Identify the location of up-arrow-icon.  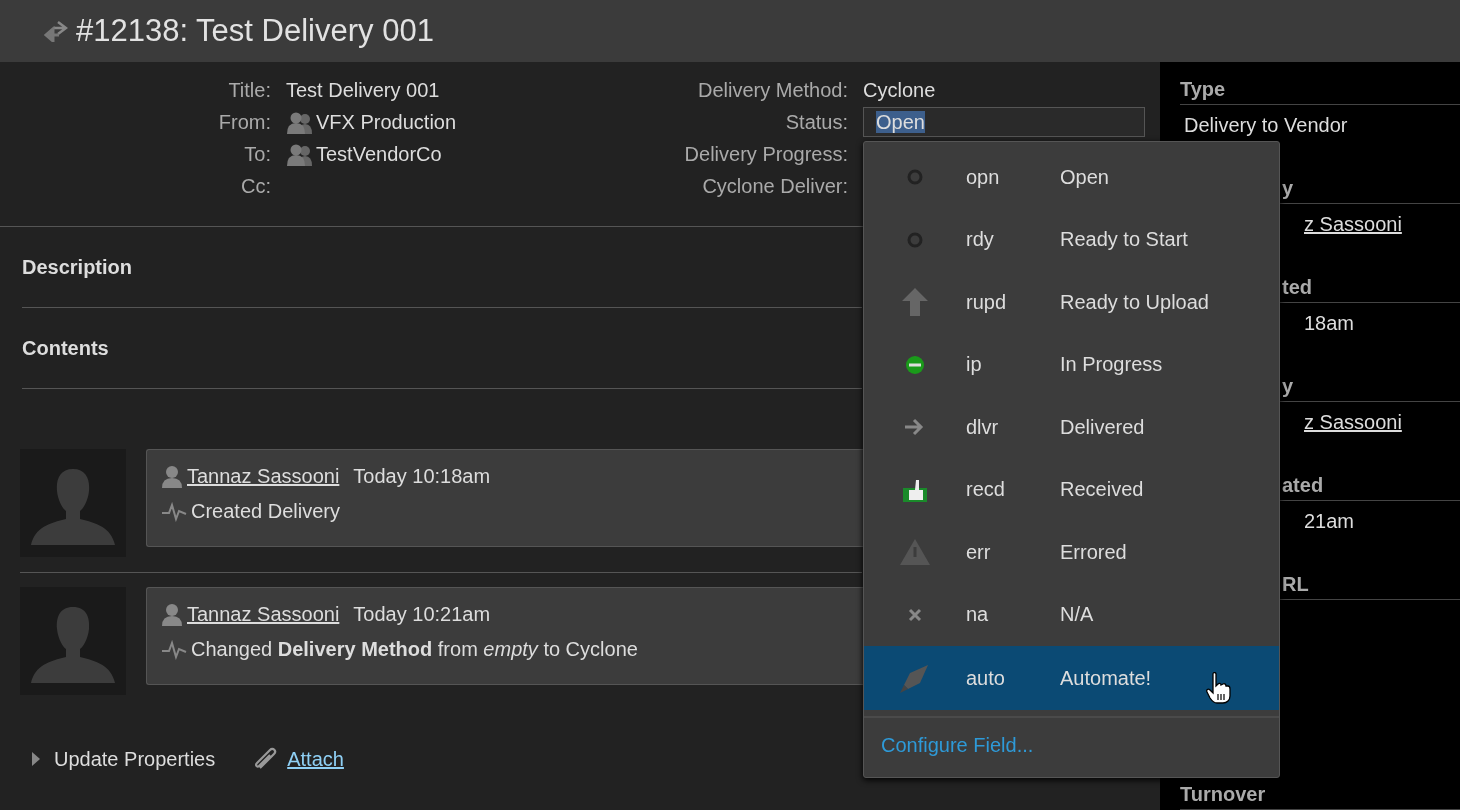
(915, 302).